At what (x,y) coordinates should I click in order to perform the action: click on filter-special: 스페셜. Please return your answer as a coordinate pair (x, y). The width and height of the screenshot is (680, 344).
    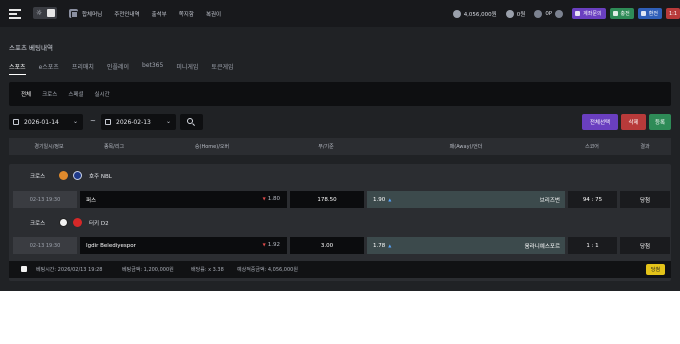
    Looking at the image, I should click on (75, 94).